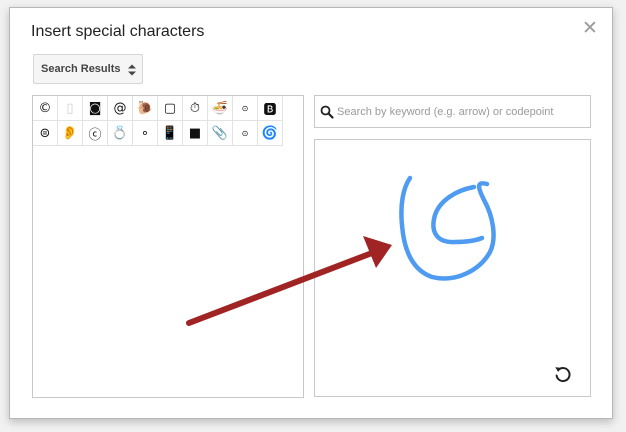  I want to click on char-cell-square-rounded: ▢, so click(170, 108).